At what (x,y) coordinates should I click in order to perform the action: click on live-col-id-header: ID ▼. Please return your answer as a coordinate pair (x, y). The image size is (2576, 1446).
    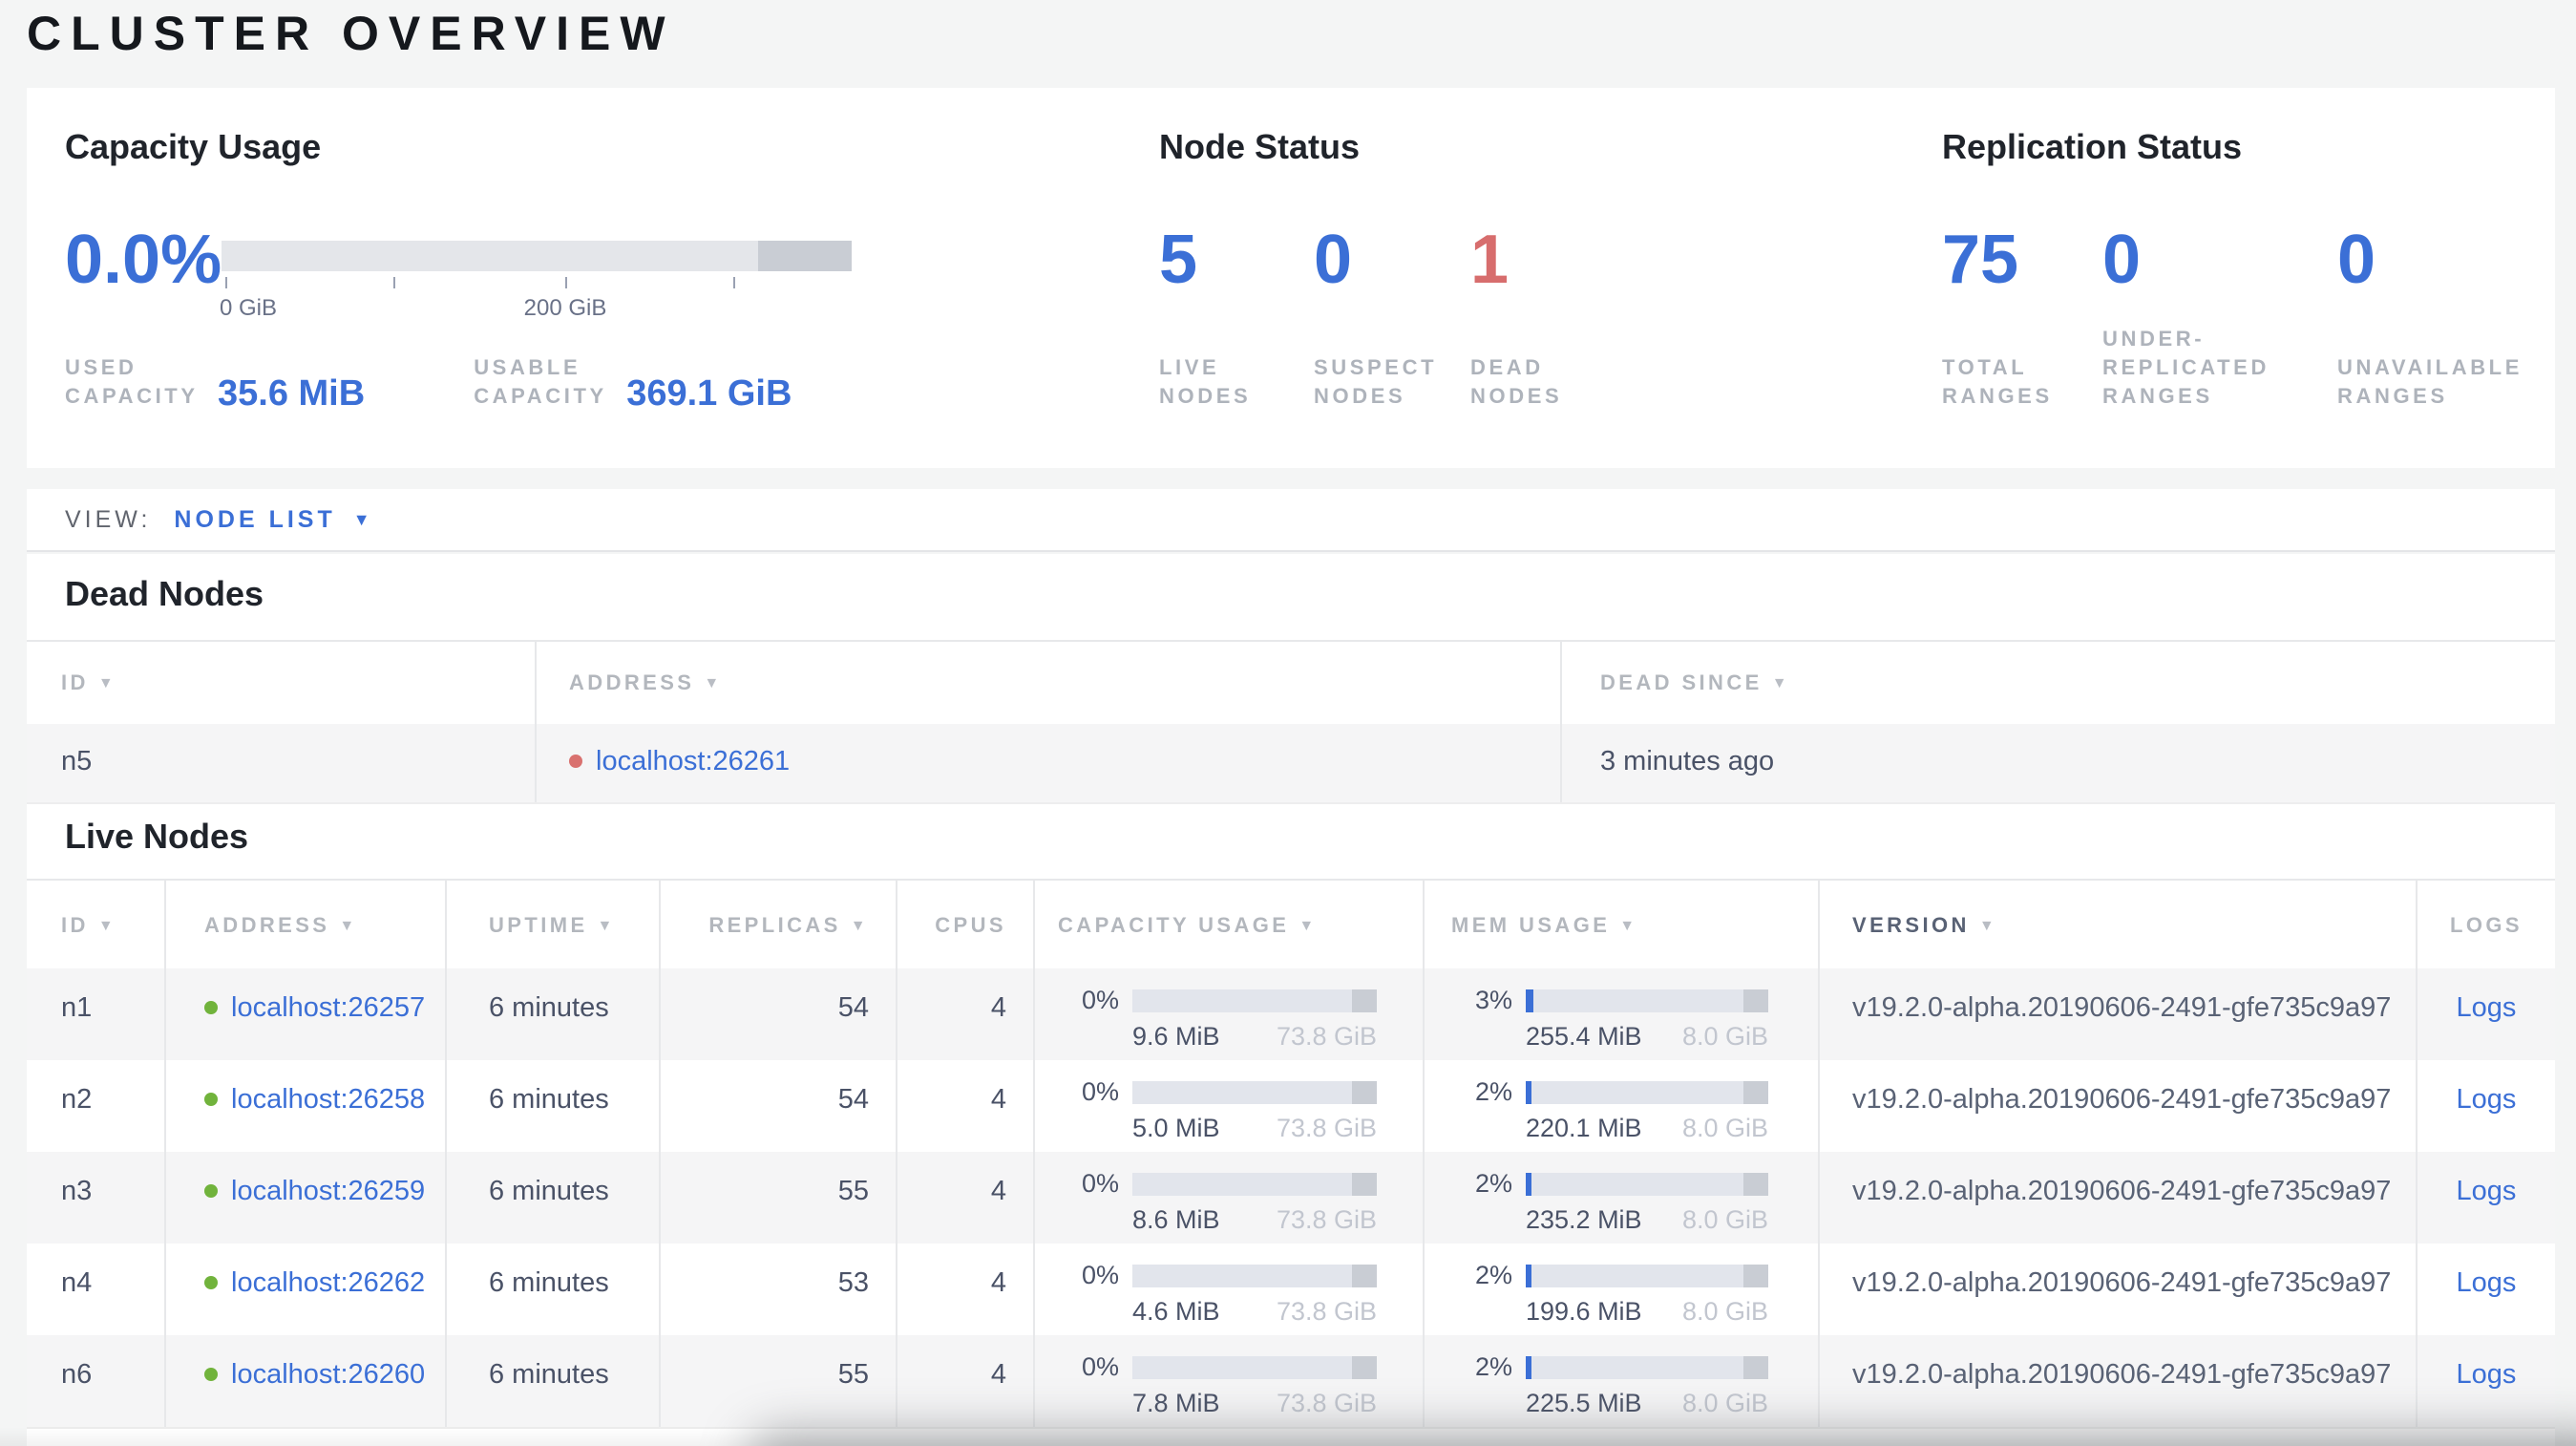
    Looking at the image, I should click on (95, 924).